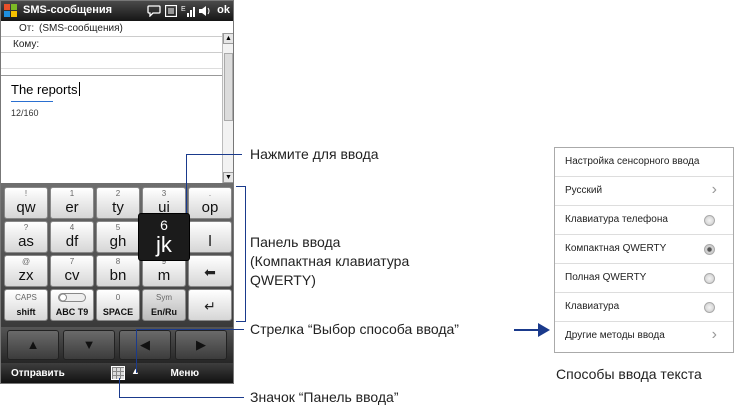 The width and height of the screenshot is (739, 406). Describe the element at coordinates (190, 329) in the screenshot. I see `callout-line-arrow` at that location.